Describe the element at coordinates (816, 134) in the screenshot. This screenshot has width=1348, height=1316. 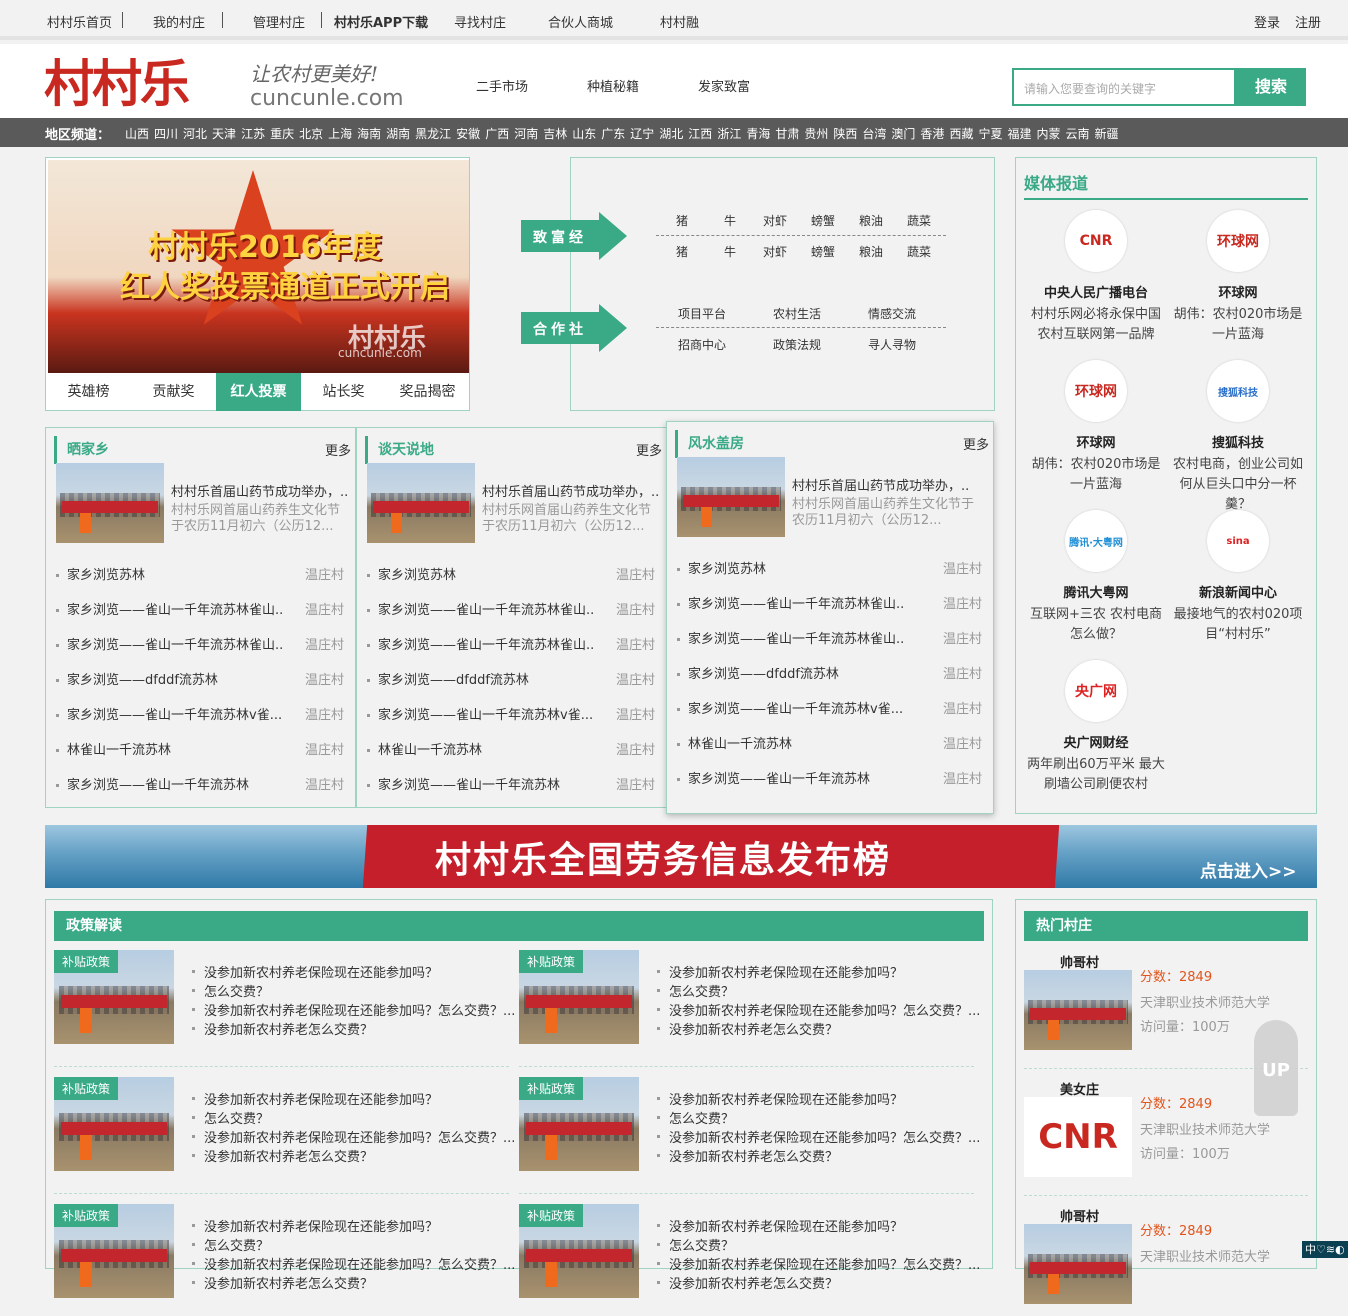
I see `region-link: 贵州` at that location.